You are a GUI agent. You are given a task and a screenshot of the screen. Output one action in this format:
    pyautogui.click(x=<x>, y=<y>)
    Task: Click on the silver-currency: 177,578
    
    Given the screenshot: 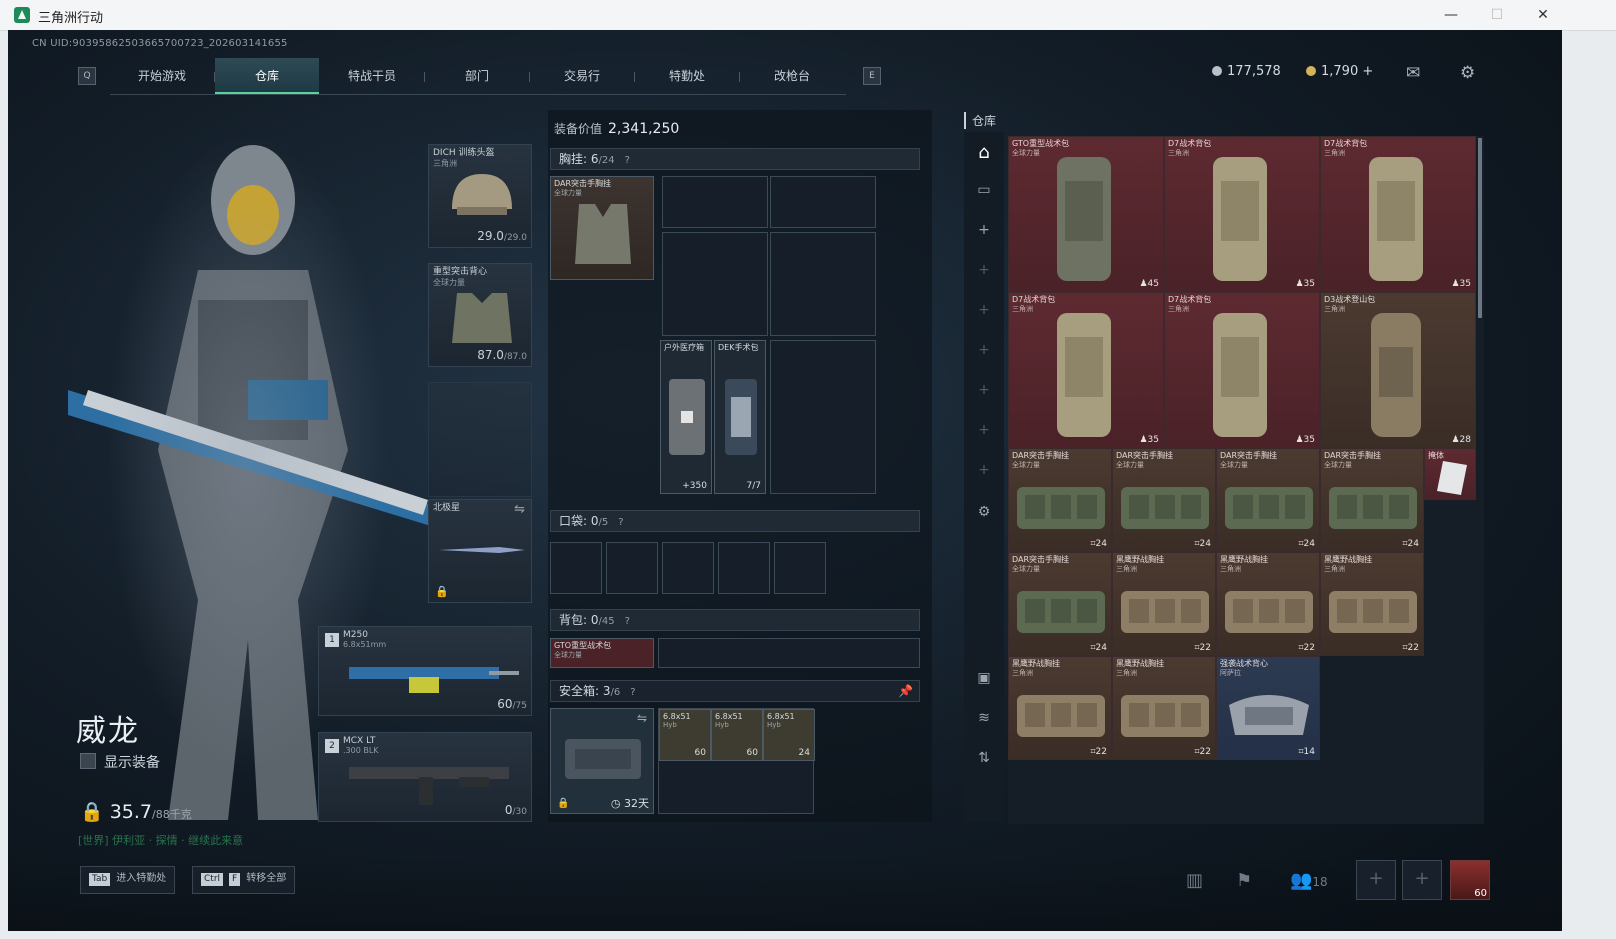 What is the action you would take?
    pyautogui.click(x=1246, y=71)
    